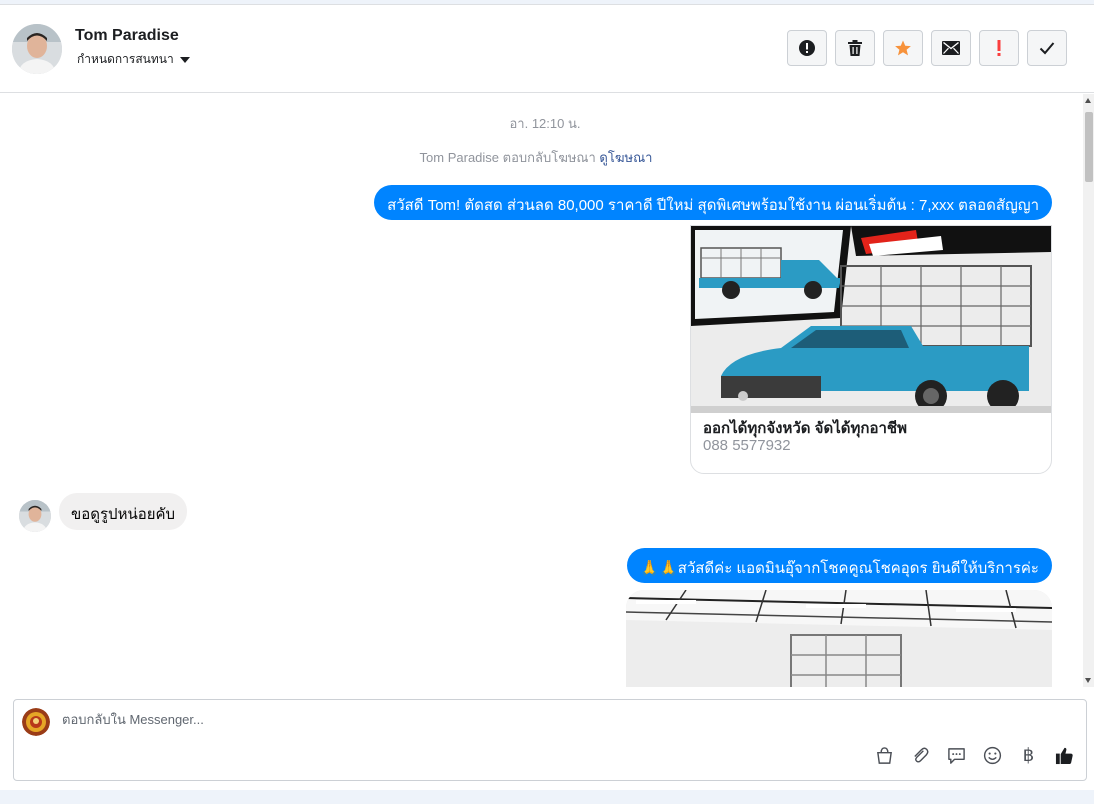  What do you see at coordinates (37, 49) in the screenshot?
I see `contact-avatar` at bounding box center [37, 49].